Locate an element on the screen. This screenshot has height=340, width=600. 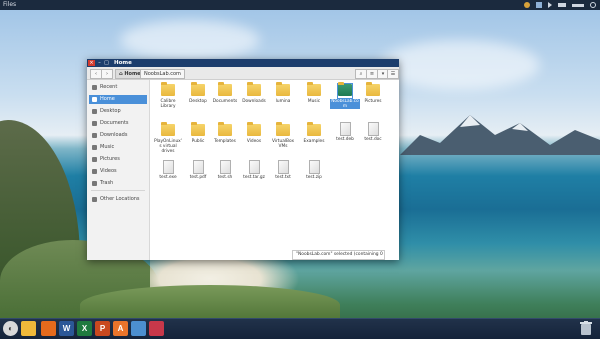
folder-item: Public is located at coordinates (198, 133).